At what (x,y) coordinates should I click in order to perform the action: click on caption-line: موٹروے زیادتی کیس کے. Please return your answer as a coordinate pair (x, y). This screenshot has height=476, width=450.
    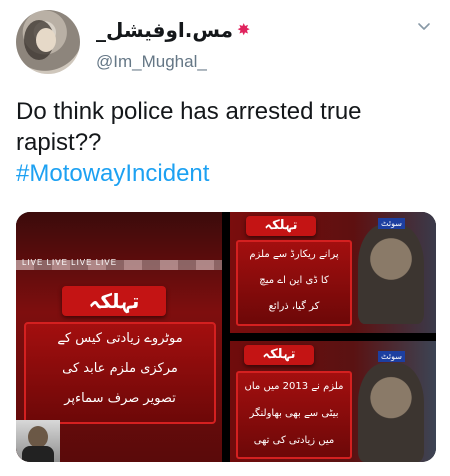
    Looking at the image, I should click on (120, 338).